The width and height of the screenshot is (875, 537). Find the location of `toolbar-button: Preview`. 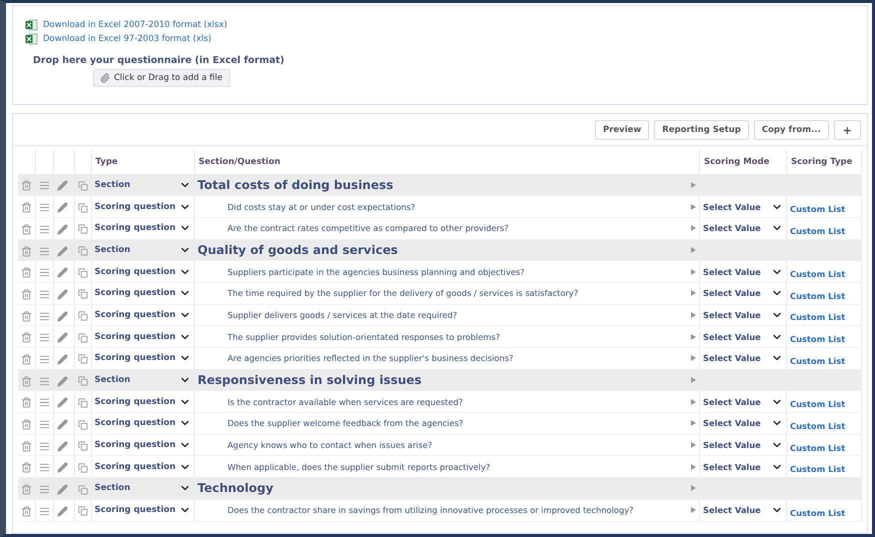

toolbar-button: Preview is located at coordinates (622, 130).